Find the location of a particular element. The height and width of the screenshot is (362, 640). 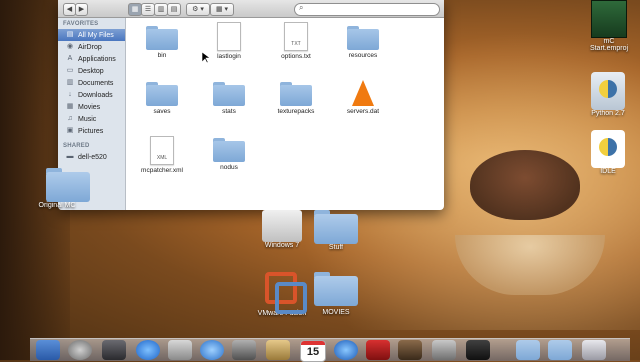

itunes-dock-icon is located at coordinates (346, 350).